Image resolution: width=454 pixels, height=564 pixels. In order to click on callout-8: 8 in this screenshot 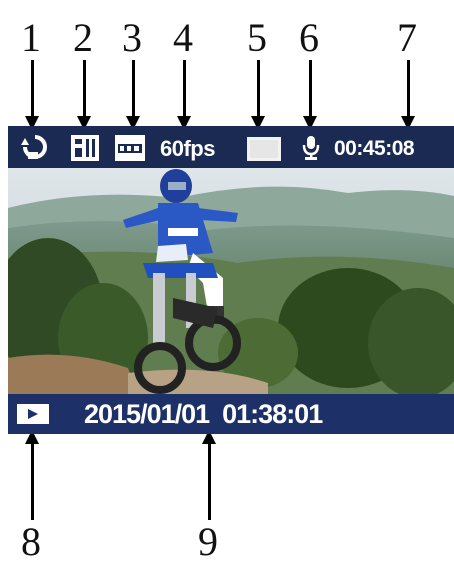, I will do `click(31, 541)`.